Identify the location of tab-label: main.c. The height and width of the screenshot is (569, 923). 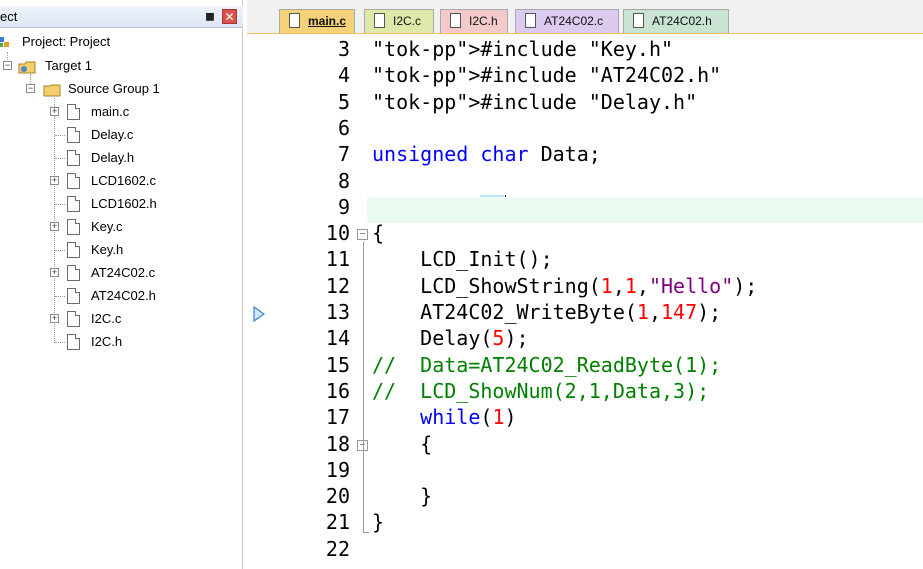
(327, 21).